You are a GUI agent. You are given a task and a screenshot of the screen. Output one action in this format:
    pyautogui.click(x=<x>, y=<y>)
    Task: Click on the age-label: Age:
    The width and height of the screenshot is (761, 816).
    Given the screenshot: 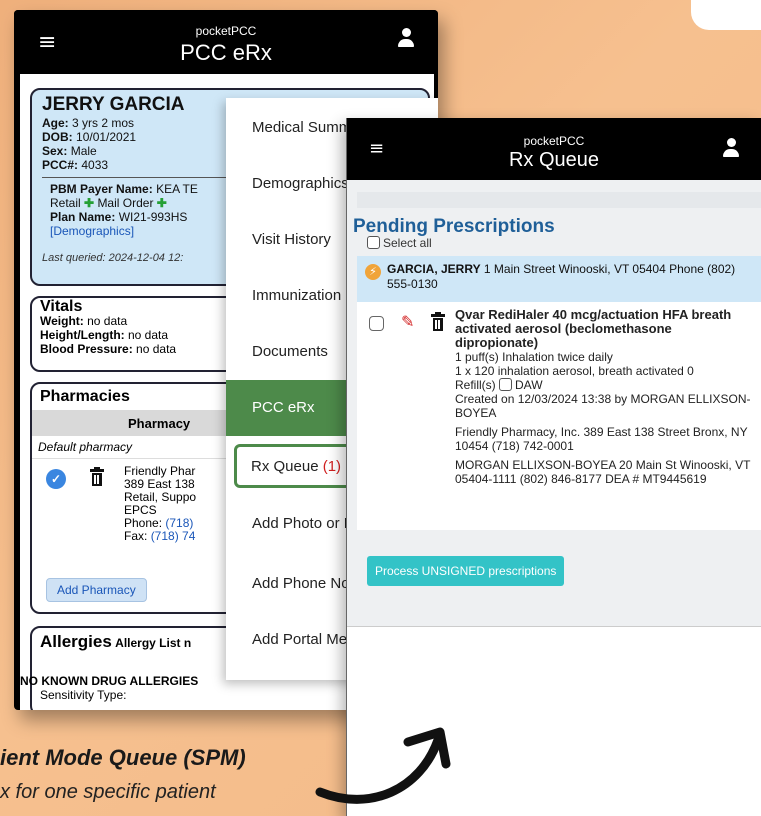 What is the action you would take?
    pyautogui.click(x=55, y=123)
    